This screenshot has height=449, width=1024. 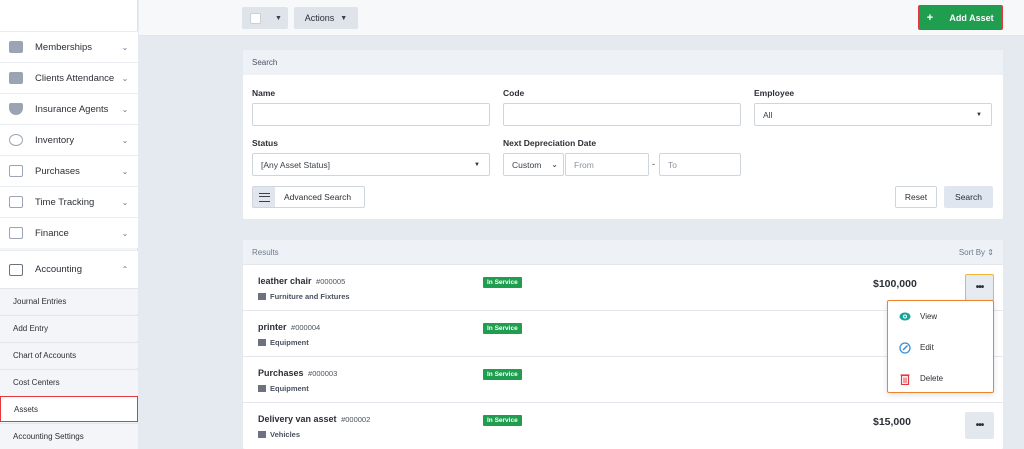 What do you see at coordinates (265, 18) in the screenshot?
I see `bulk-select-button: ▼` at bounding box center [265, 18].